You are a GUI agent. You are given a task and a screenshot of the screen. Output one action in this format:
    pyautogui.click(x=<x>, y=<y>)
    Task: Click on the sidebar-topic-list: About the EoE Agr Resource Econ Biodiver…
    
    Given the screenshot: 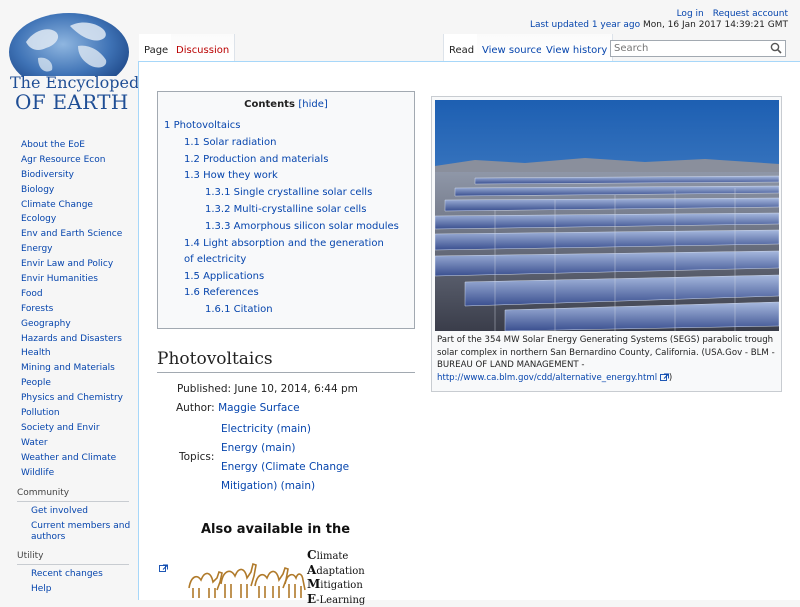 What is the action you would take?
    pyautogui.click(x=69, y=309)
    